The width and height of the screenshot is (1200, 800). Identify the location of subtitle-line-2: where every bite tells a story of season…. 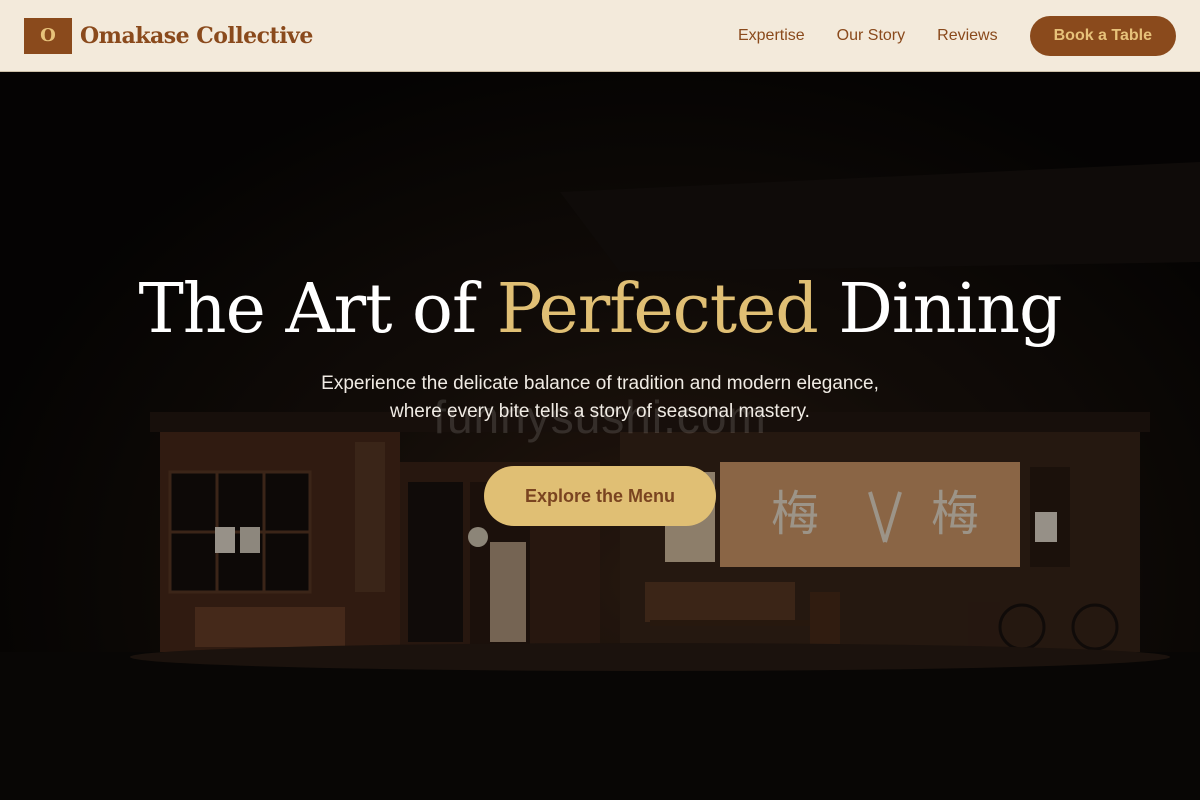
(600, 411).